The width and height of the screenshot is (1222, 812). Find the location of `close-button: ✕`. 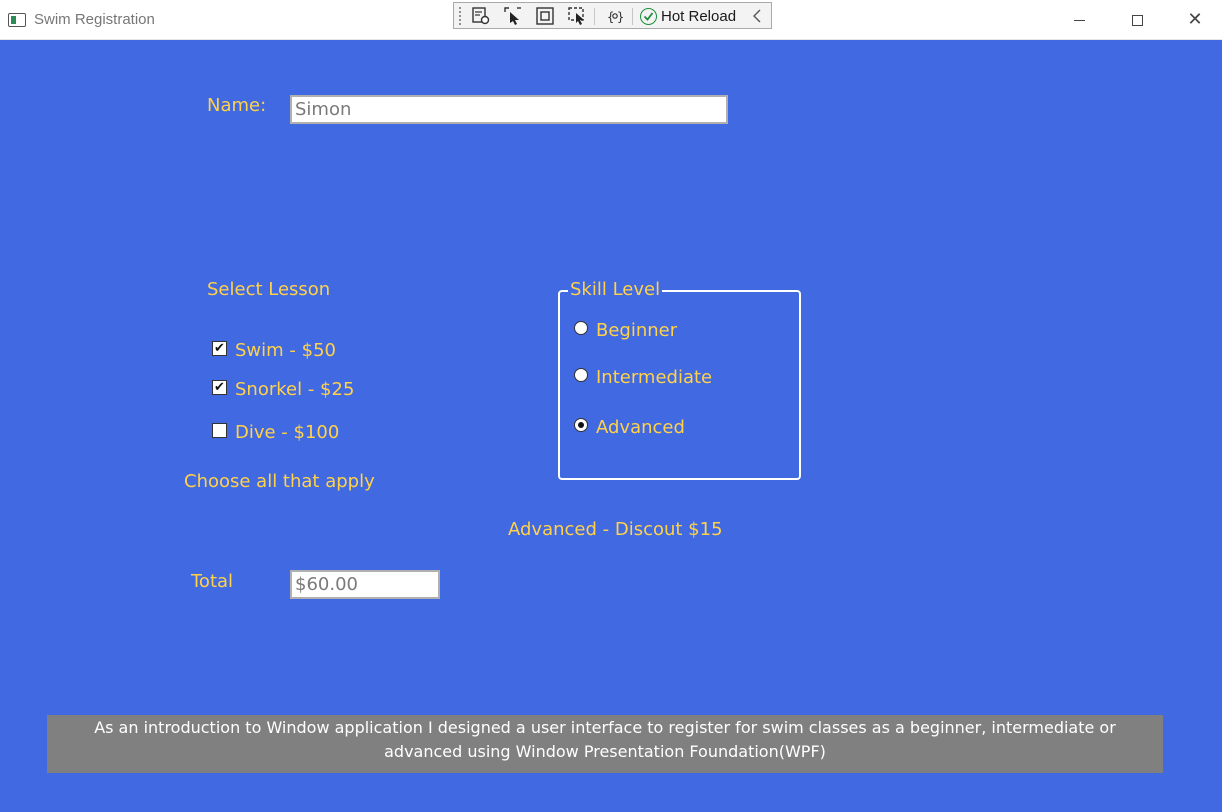

close-button: ✕ is located at coordinates (1194, 20).